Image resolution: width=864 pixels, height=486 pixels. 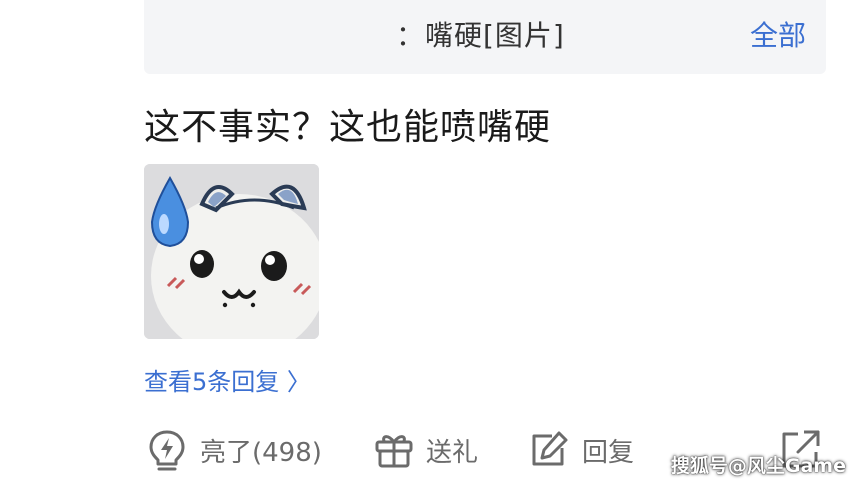 I want to click on quoted-comment-text: ：嘴硬[图片], so click(x=480, y=35).